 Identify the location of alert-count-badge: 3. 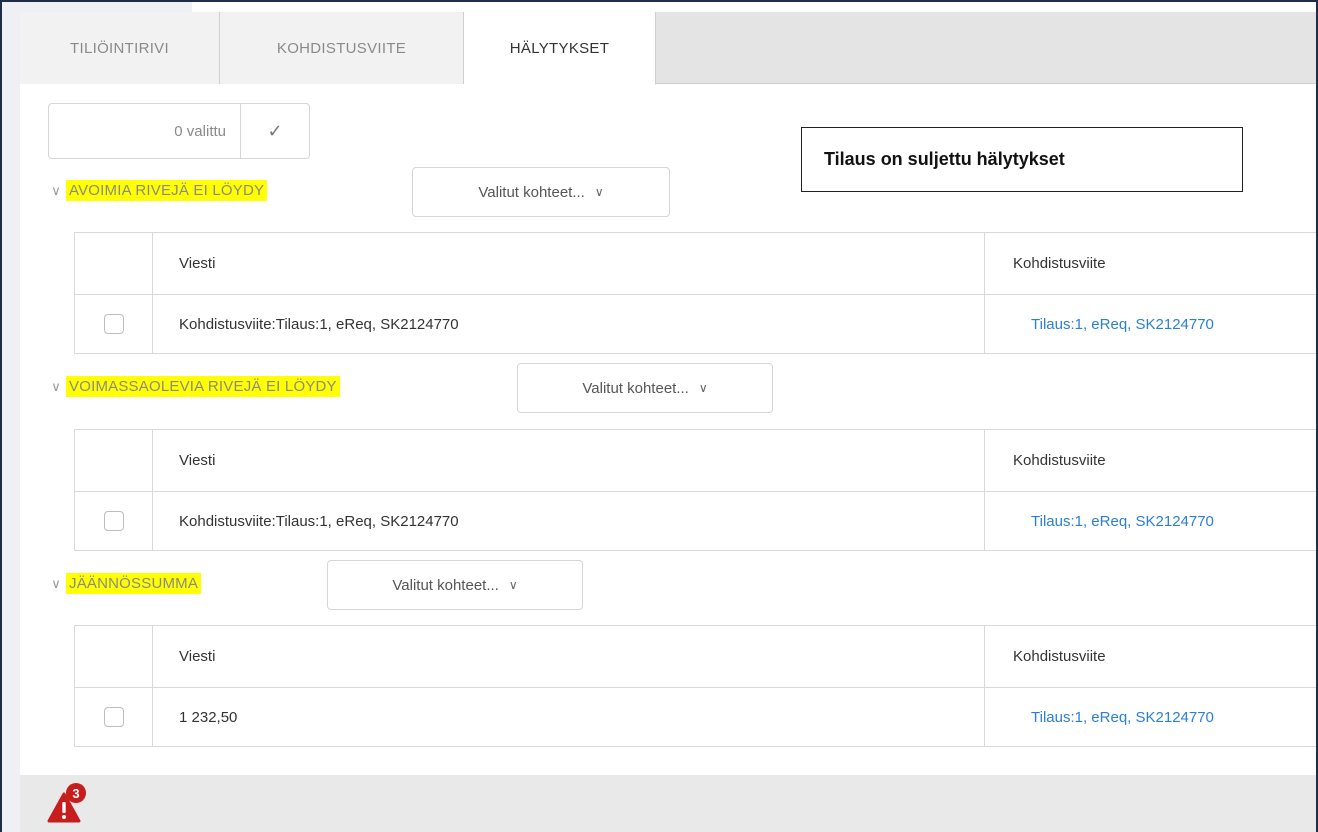
(76, 793).